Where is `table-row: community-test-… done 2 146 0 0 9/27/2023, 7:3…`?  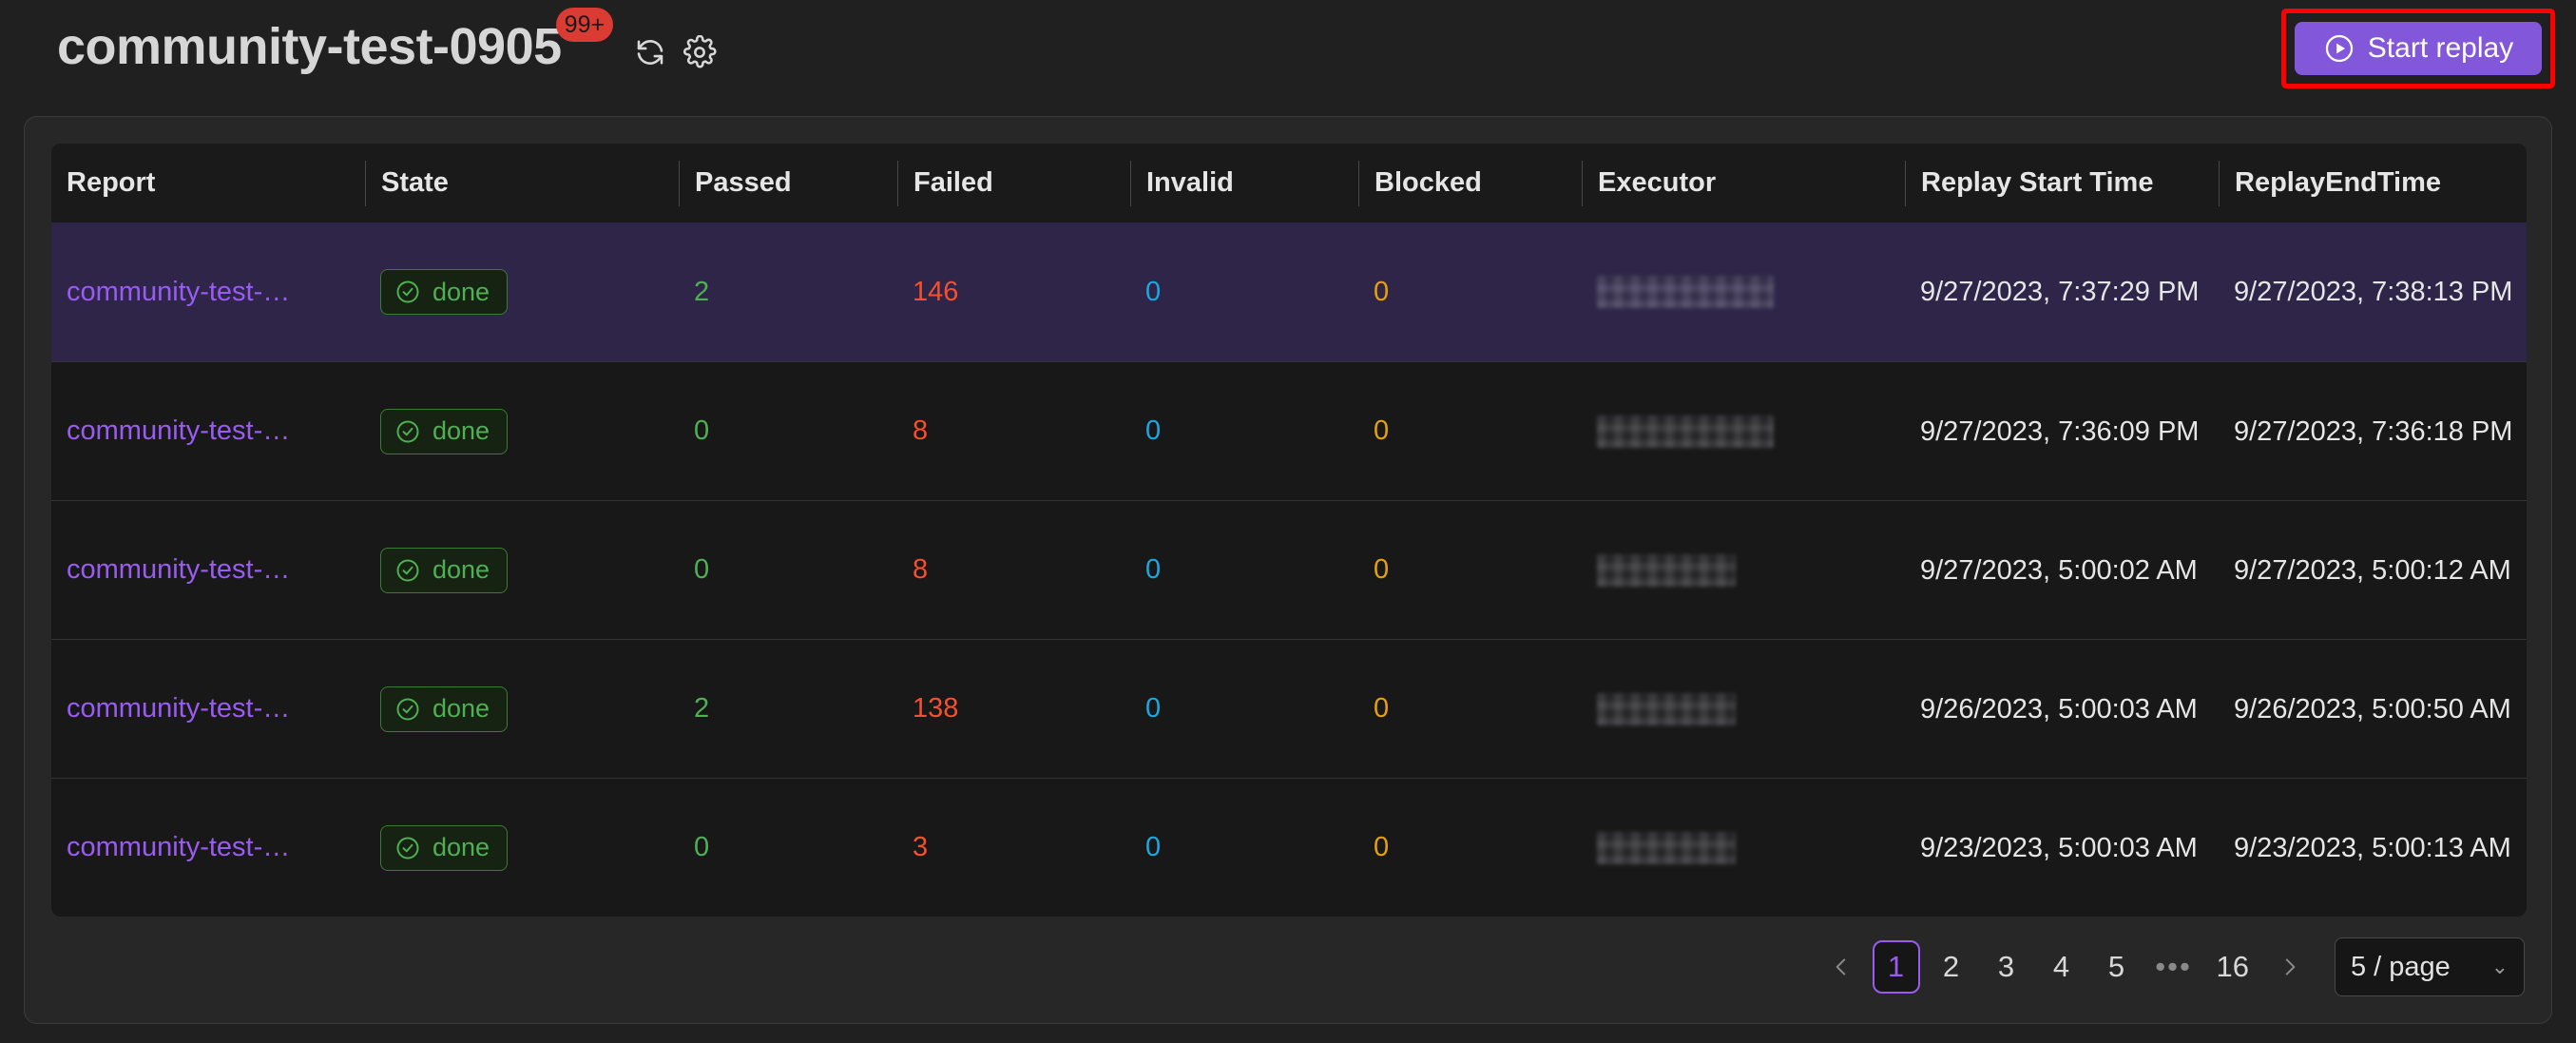
table-row: community-test-… done 2 146 0 0 9/27/2023, 7:3… is located at coordinates (1289, 291).